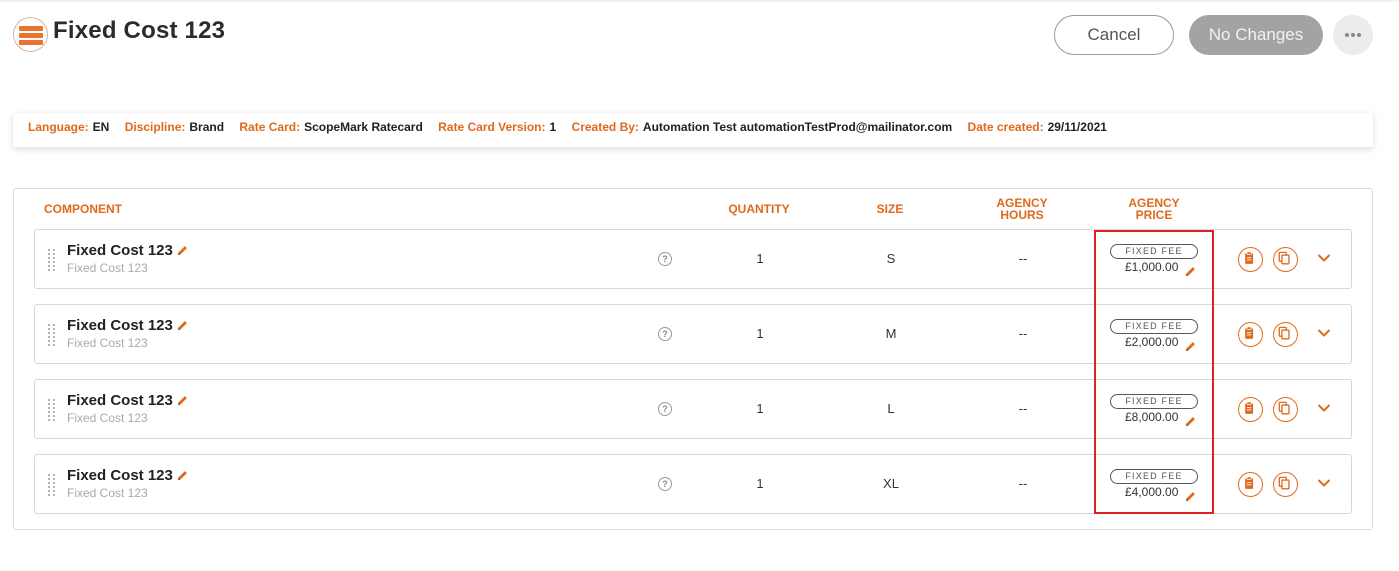  What do you see at coordinates (174, 127) in the screenshot?
I see `meta-discipline: Discipline: Brand` at bounding box center [174, 127].